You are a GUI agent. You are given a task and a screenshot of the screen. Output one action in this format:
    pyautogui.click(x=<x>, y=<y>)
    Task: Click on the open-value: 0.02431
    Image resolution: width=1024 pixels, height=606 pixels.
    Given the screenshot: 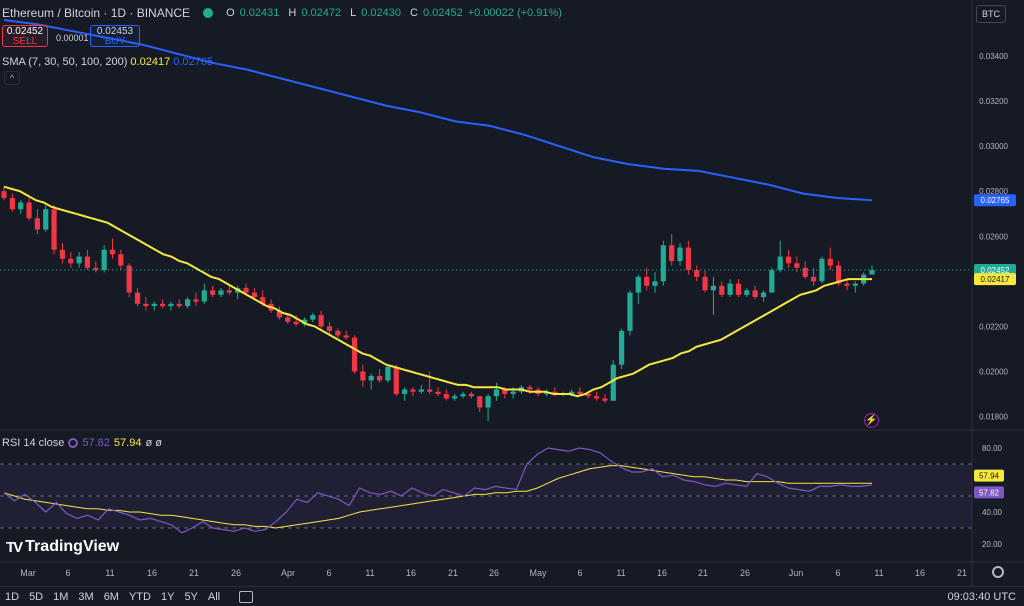 What is the action you would take?
    pyautogui.click(x=259, y=13)
    